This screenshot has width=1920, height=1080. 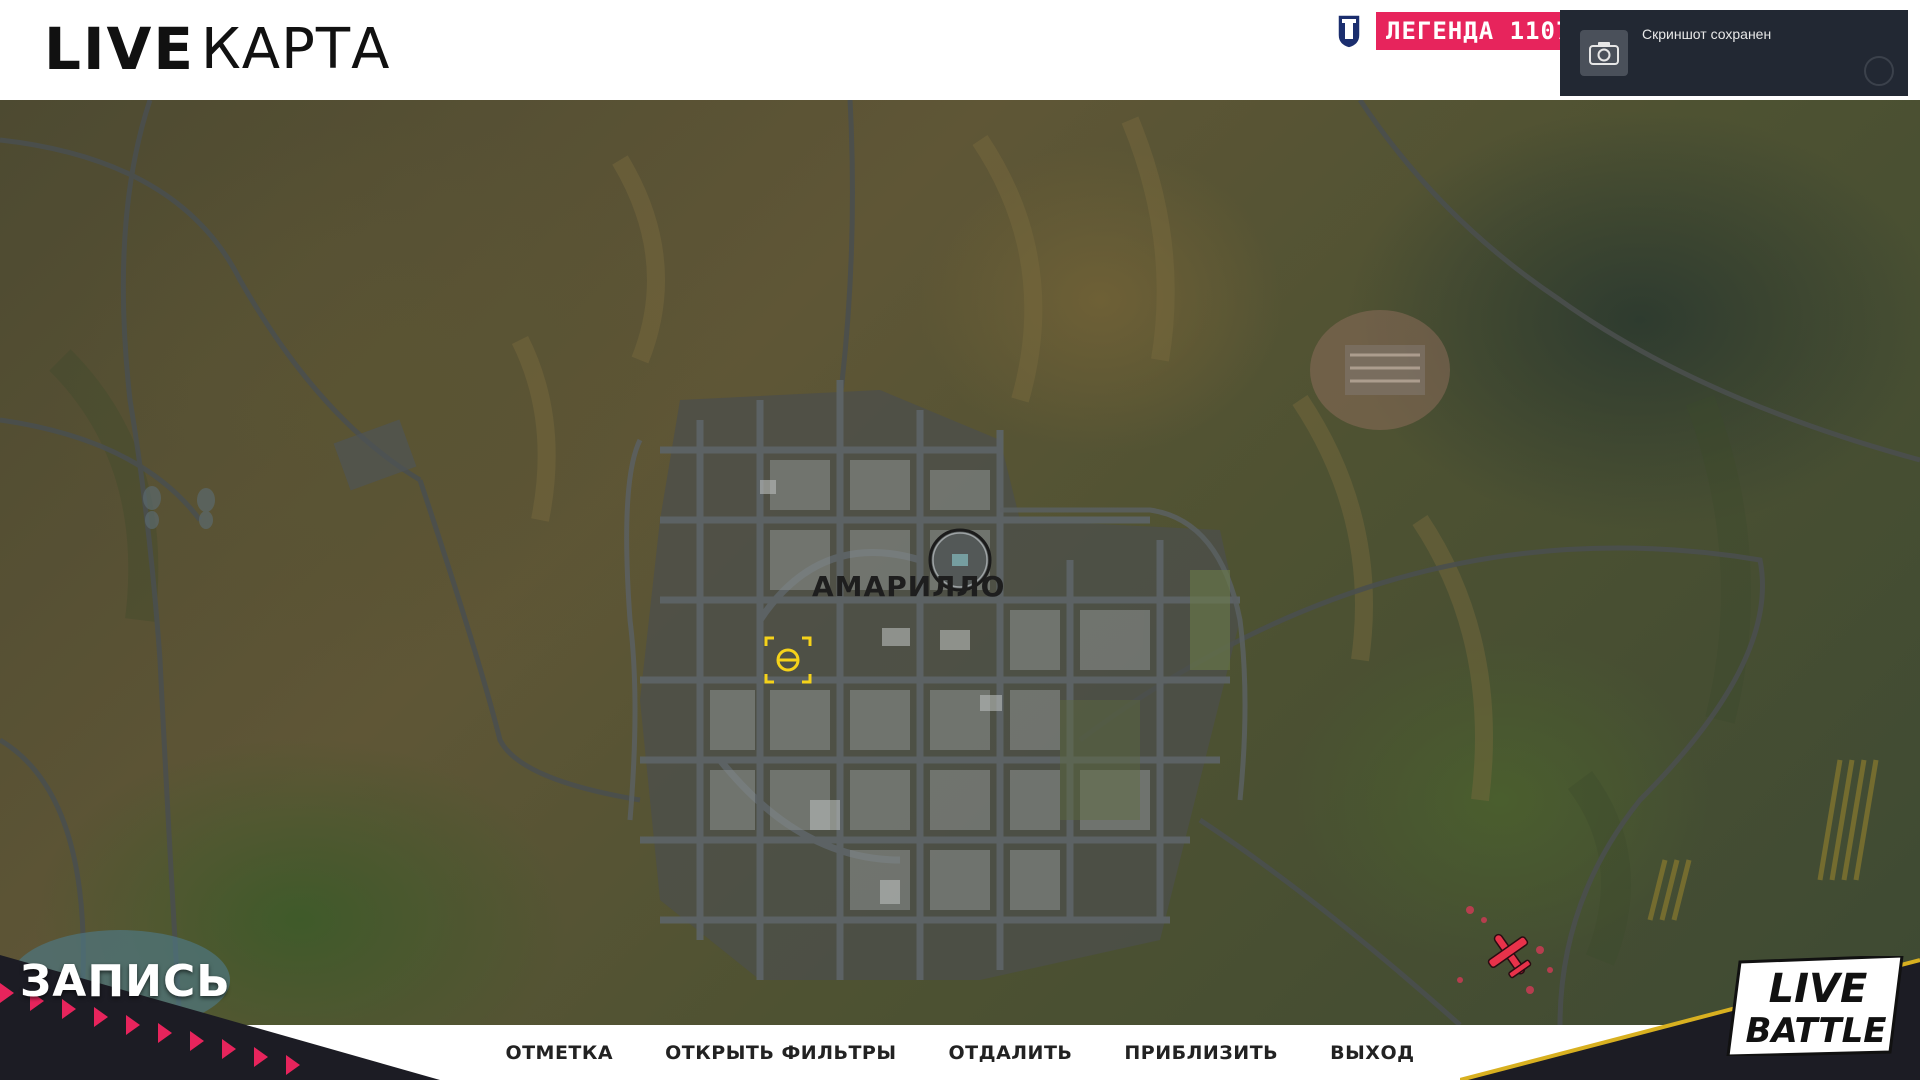 What do you see at coordinates (1818, 989) in the screenshot?
I see `brand-line1: LIVE` at bounding box center [1818, 989].